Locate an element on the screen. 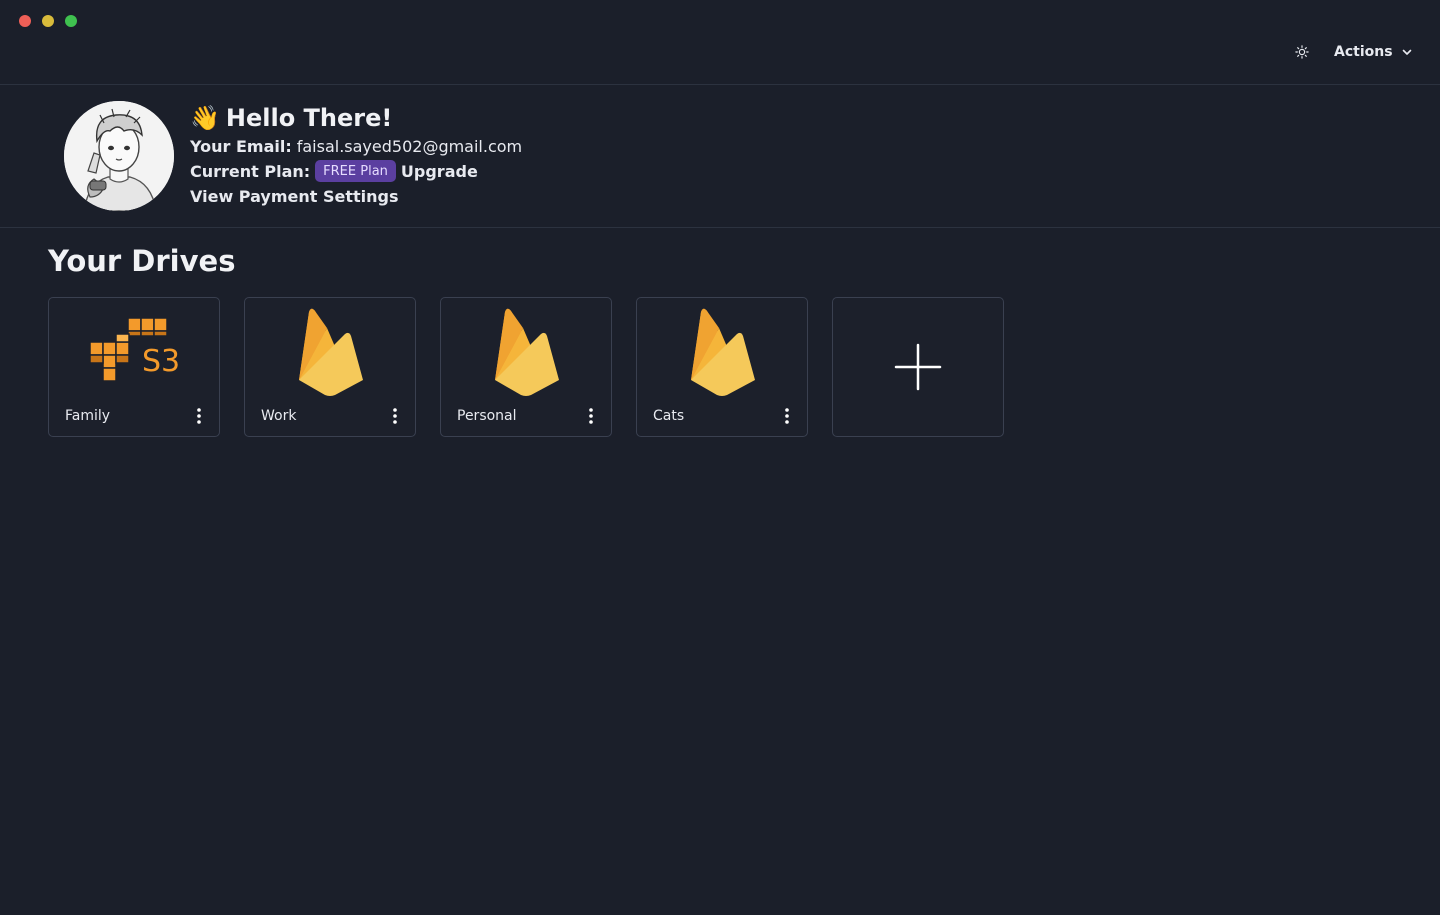 The width and height of the screenshot is (1440, 915). minimize-window-button is located at coordinates (48, 21).